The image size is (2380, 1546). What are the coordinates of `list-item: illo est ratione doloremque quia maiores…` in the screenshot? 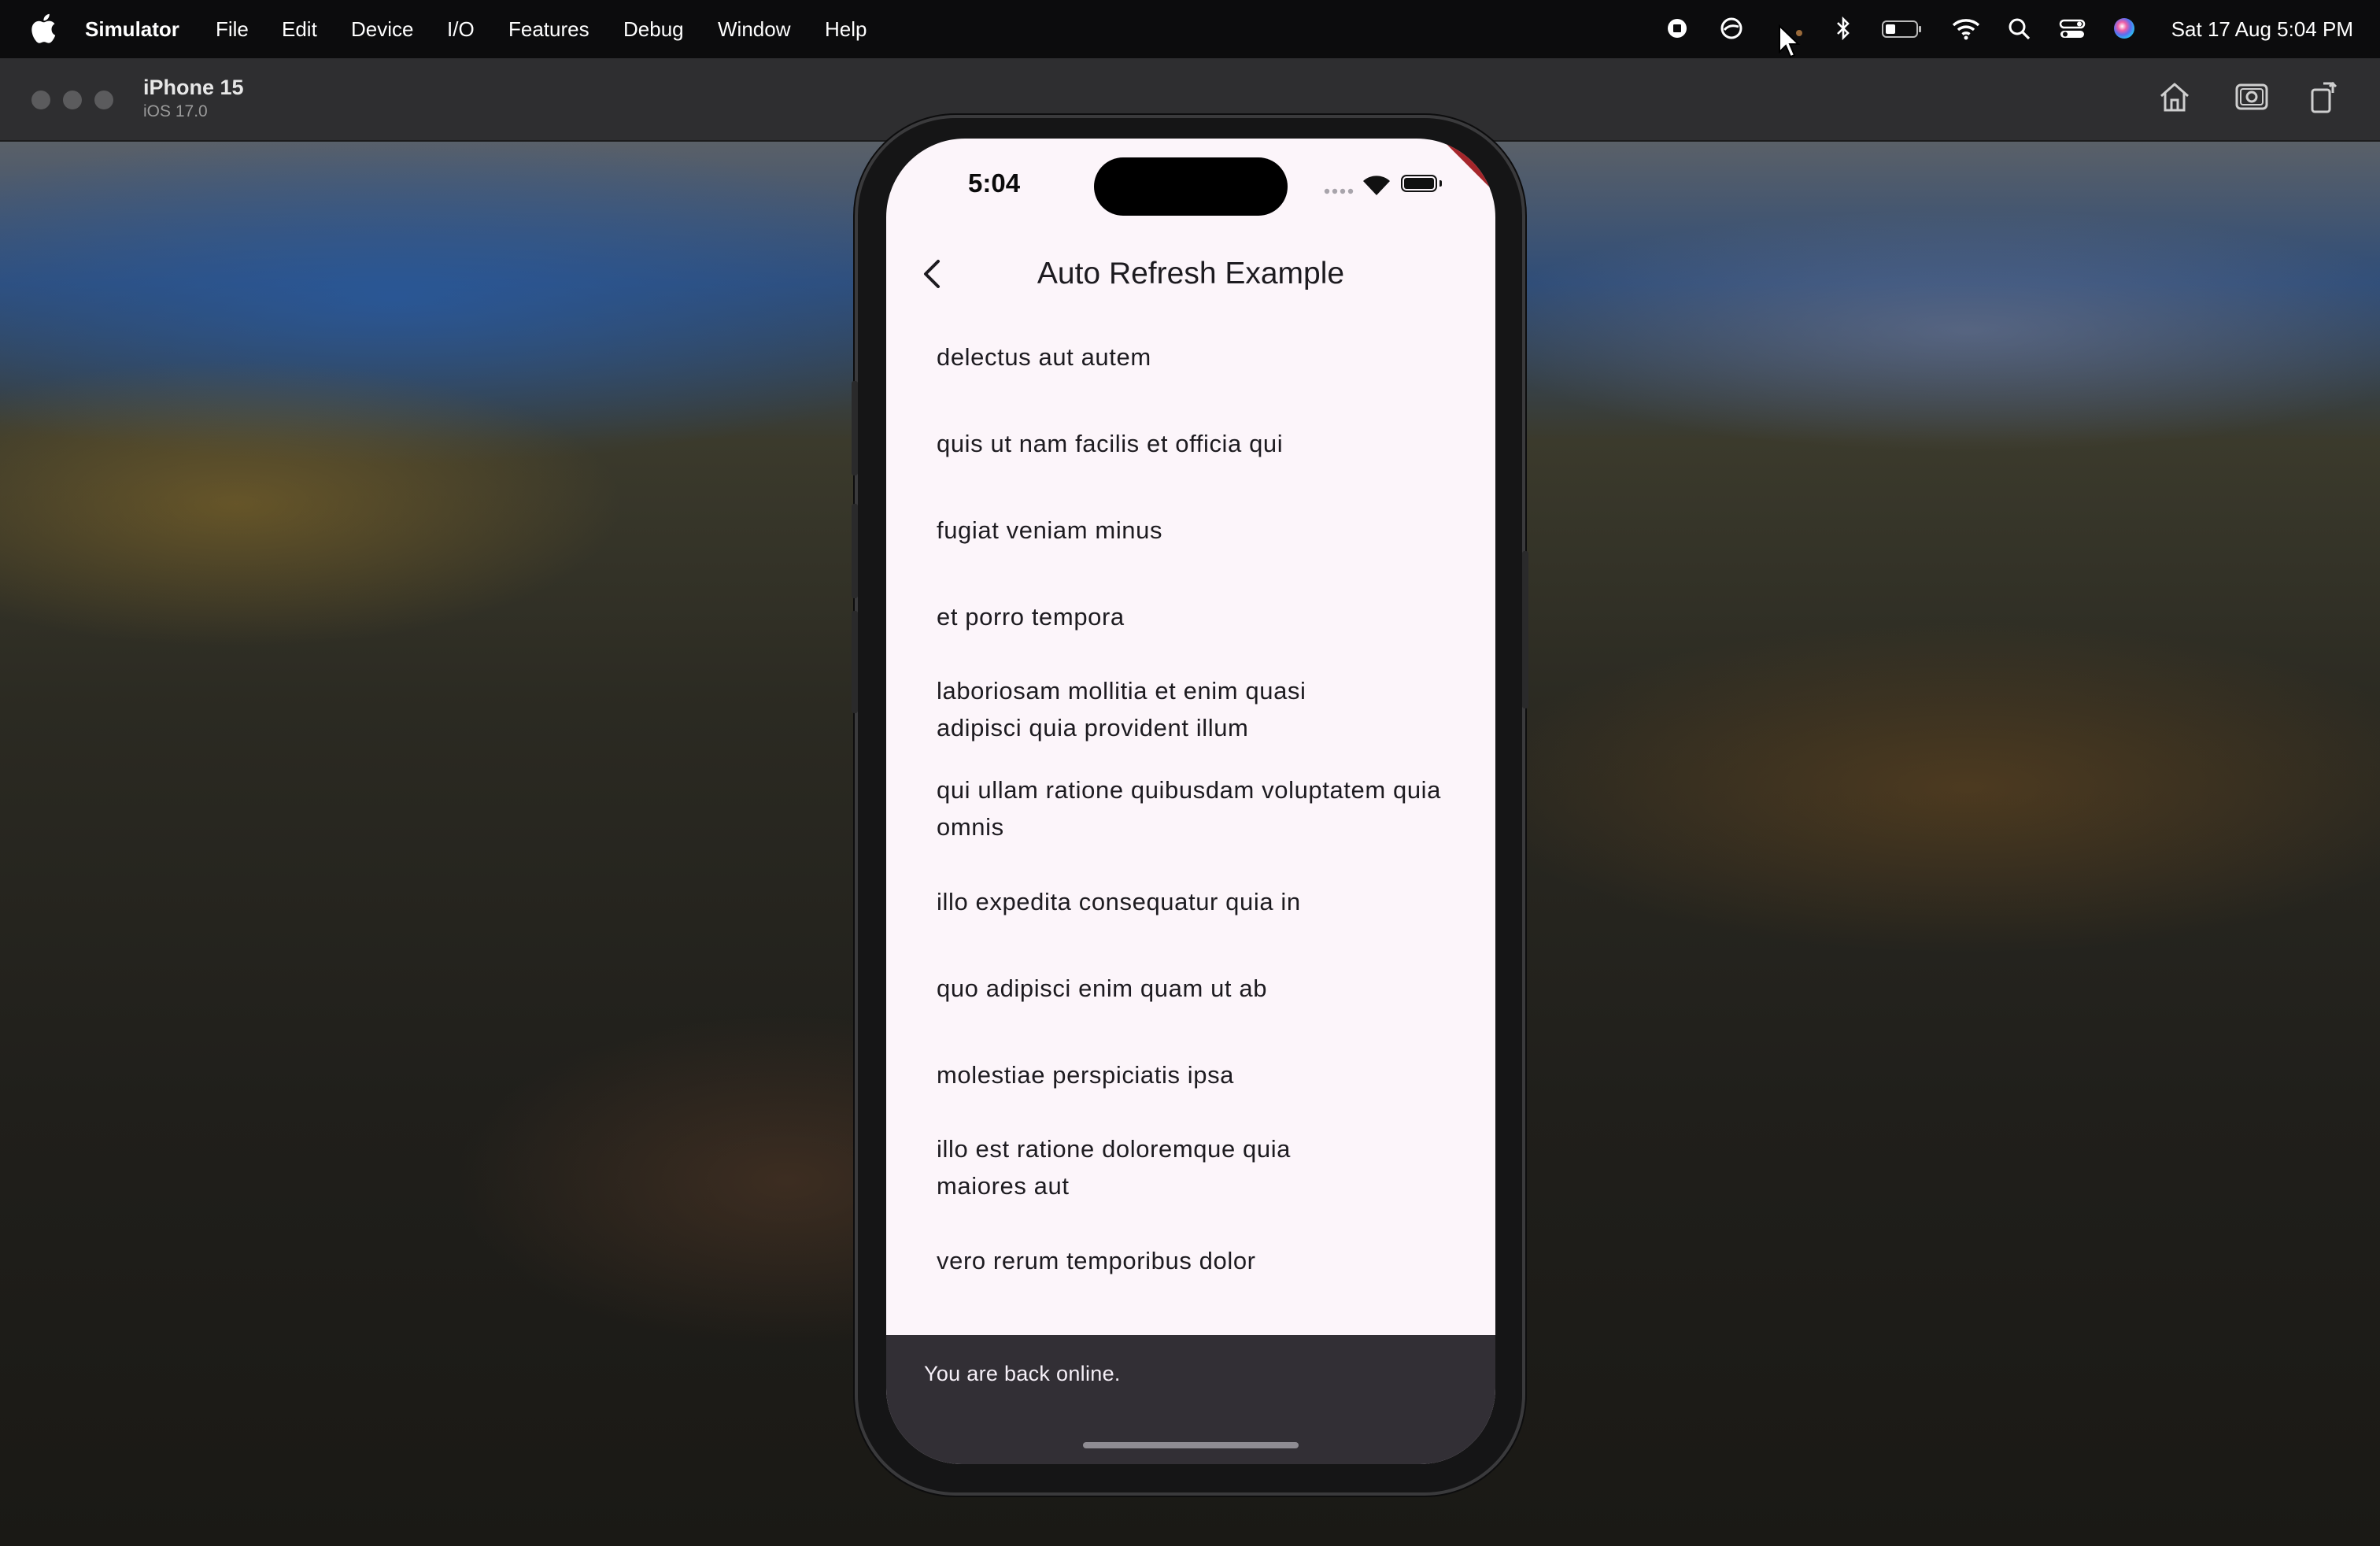 It's located at (1190, 1167).